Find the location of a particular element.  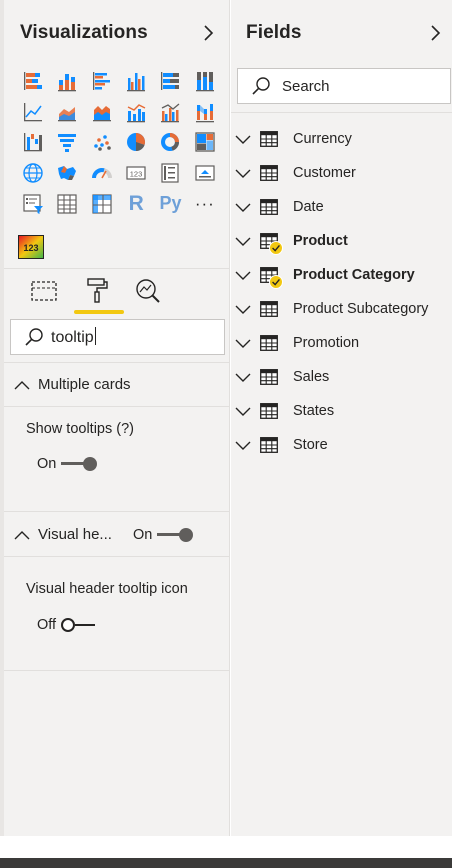

pie-chart-icon is located at coordinates (136, 142).